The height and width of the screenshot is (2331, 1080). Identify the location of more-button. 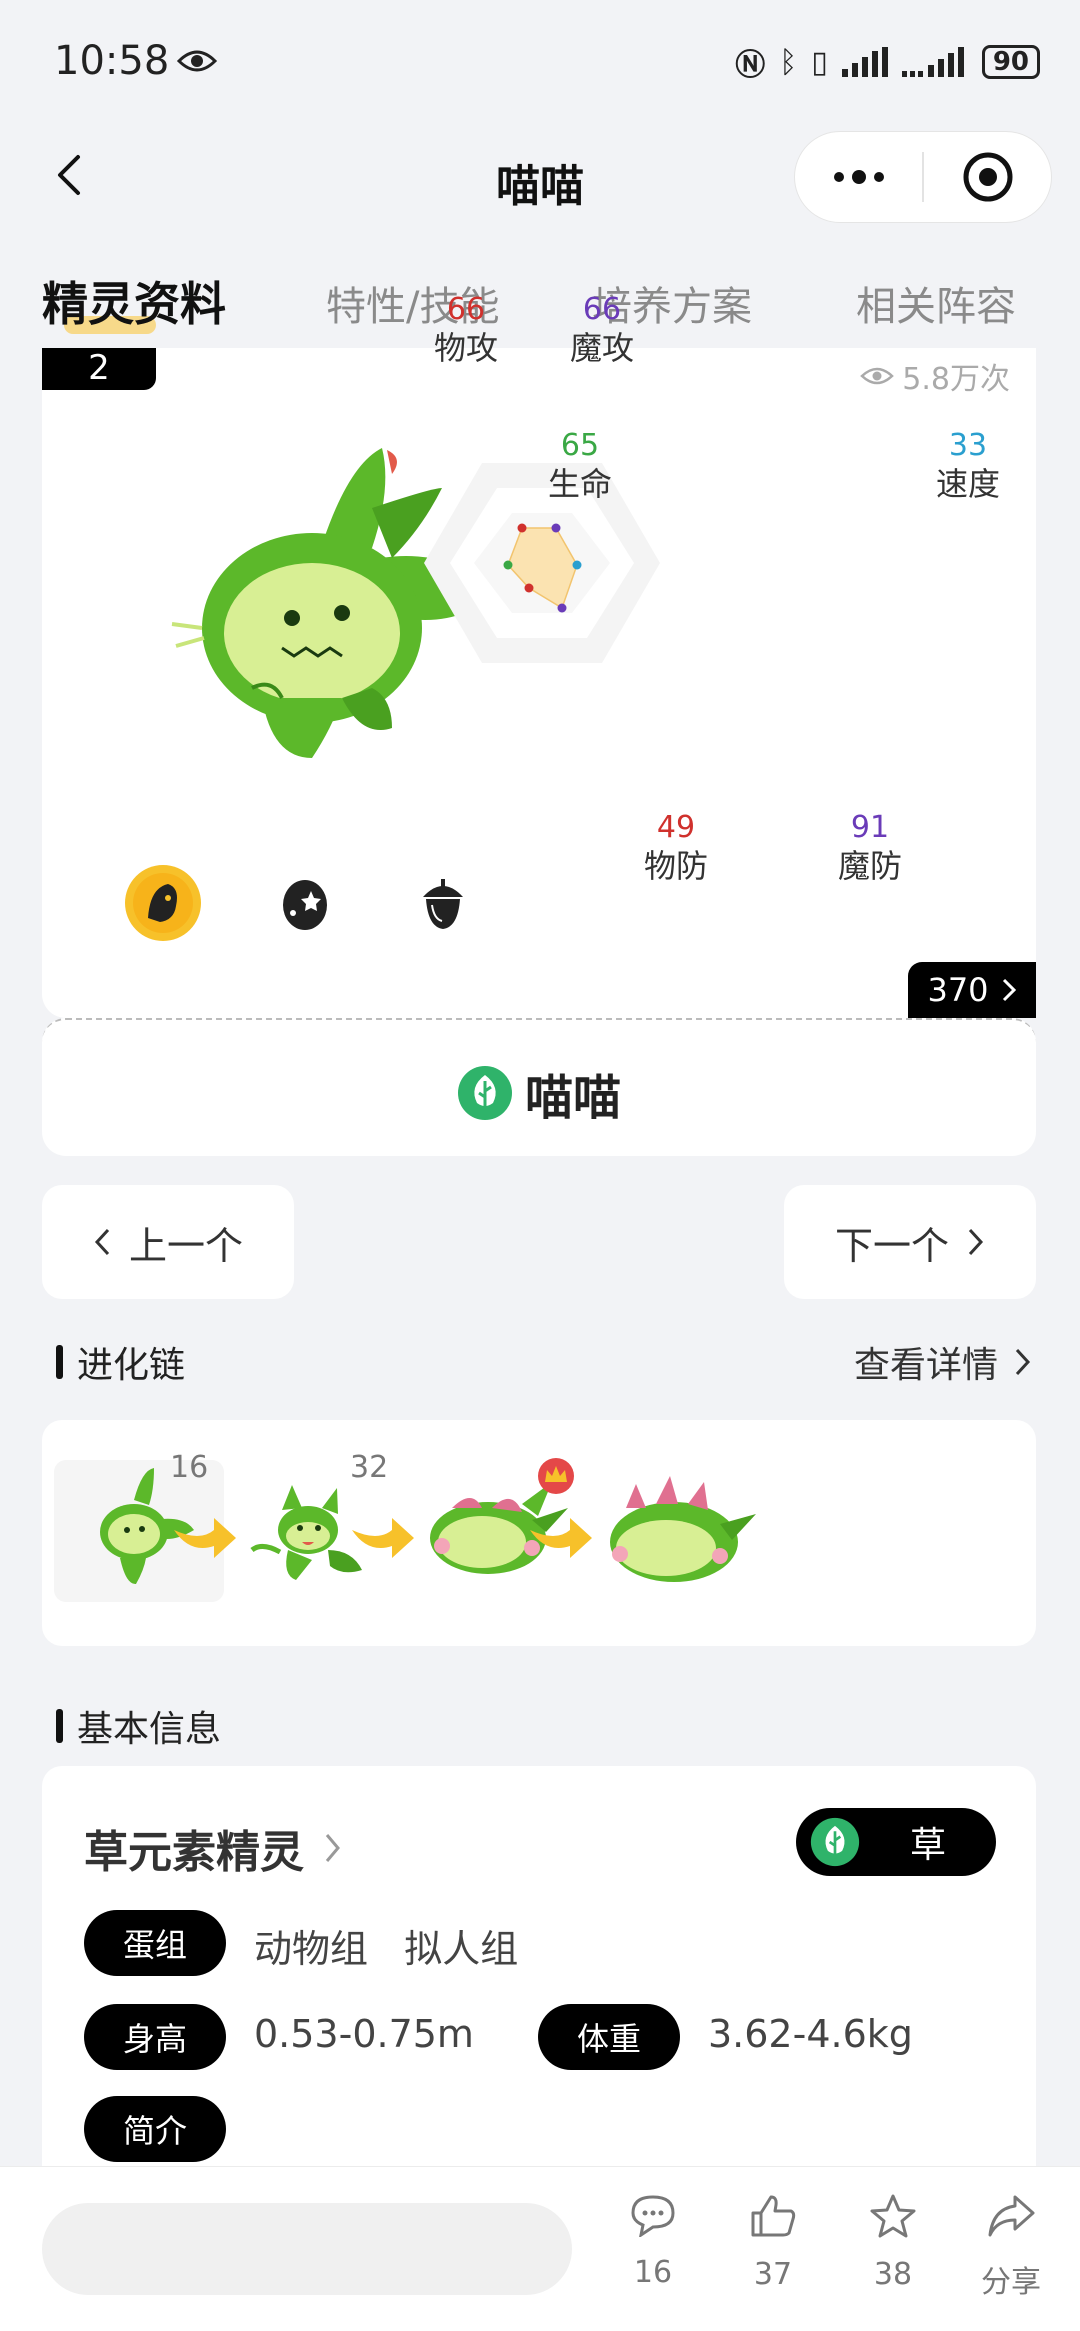
(858, 177).